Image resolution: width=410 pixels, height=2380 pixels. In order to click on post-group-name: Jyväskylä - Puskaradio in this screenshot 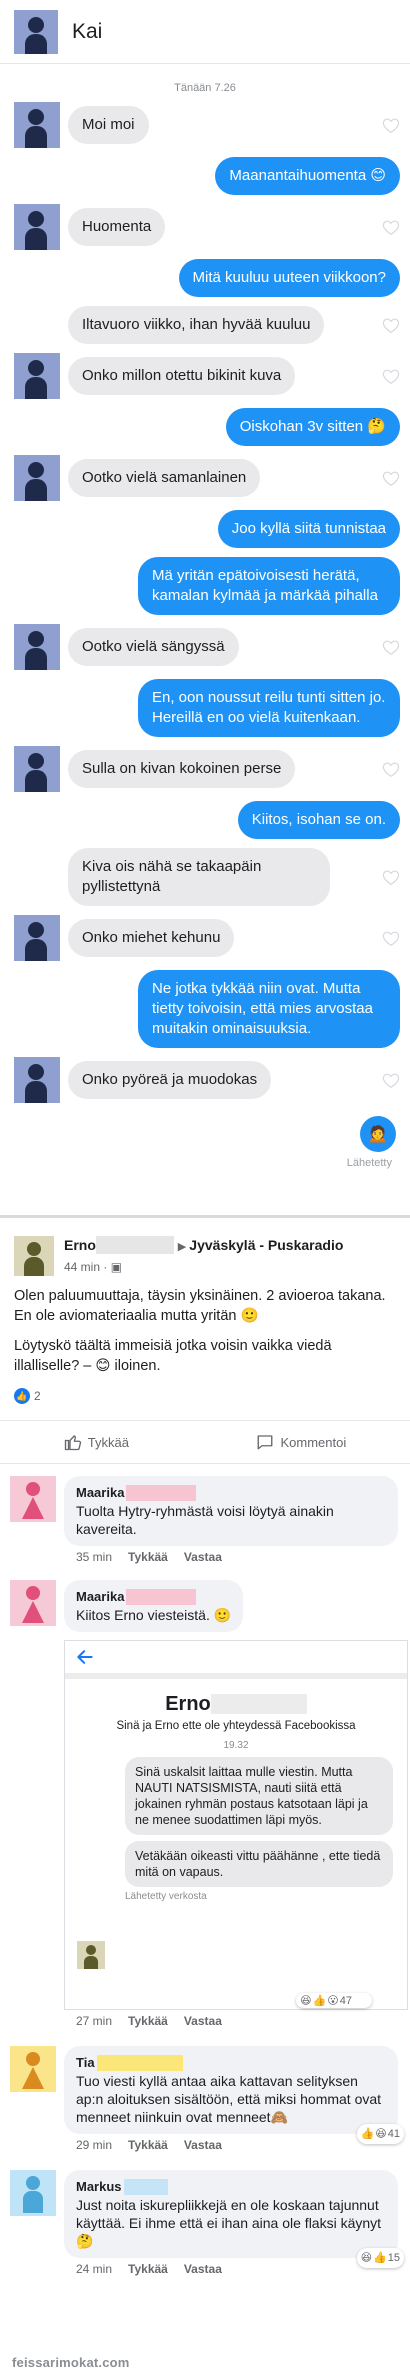, I will do `click(266, 1245)`.